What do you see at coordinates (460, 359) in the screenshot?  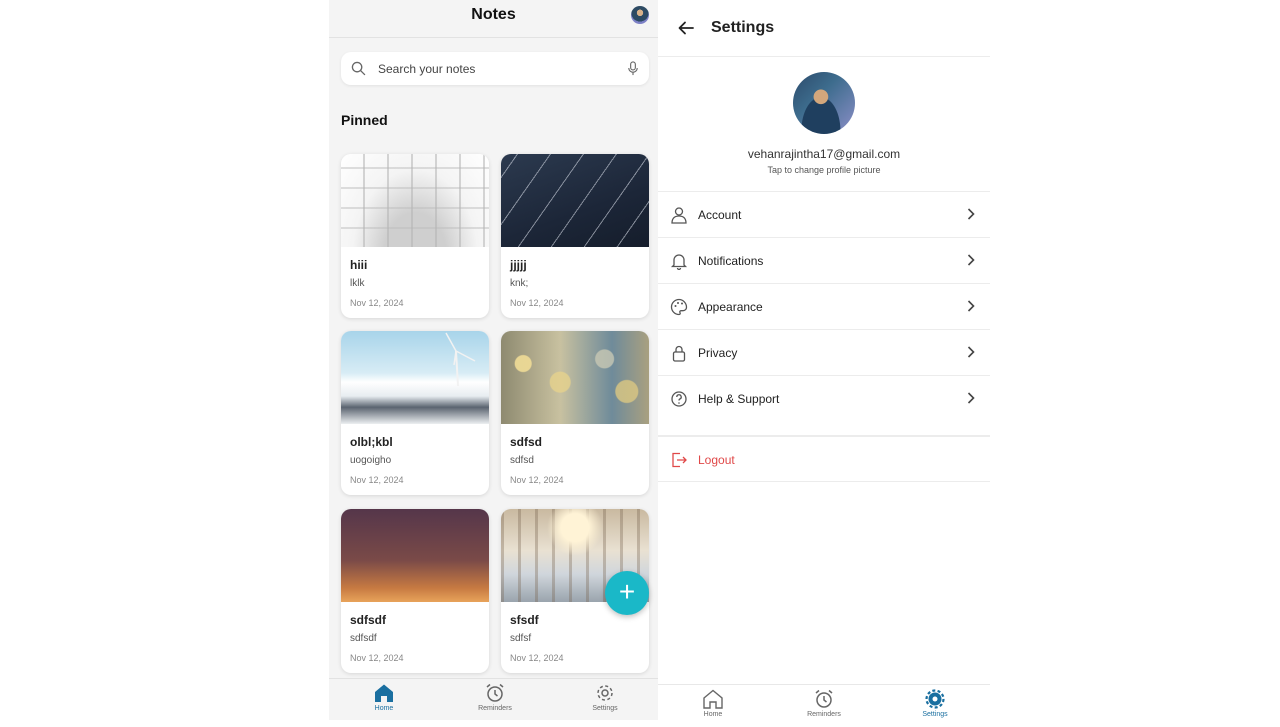 I see `wind-turbine-graphic` at bounding box center [460, 359].